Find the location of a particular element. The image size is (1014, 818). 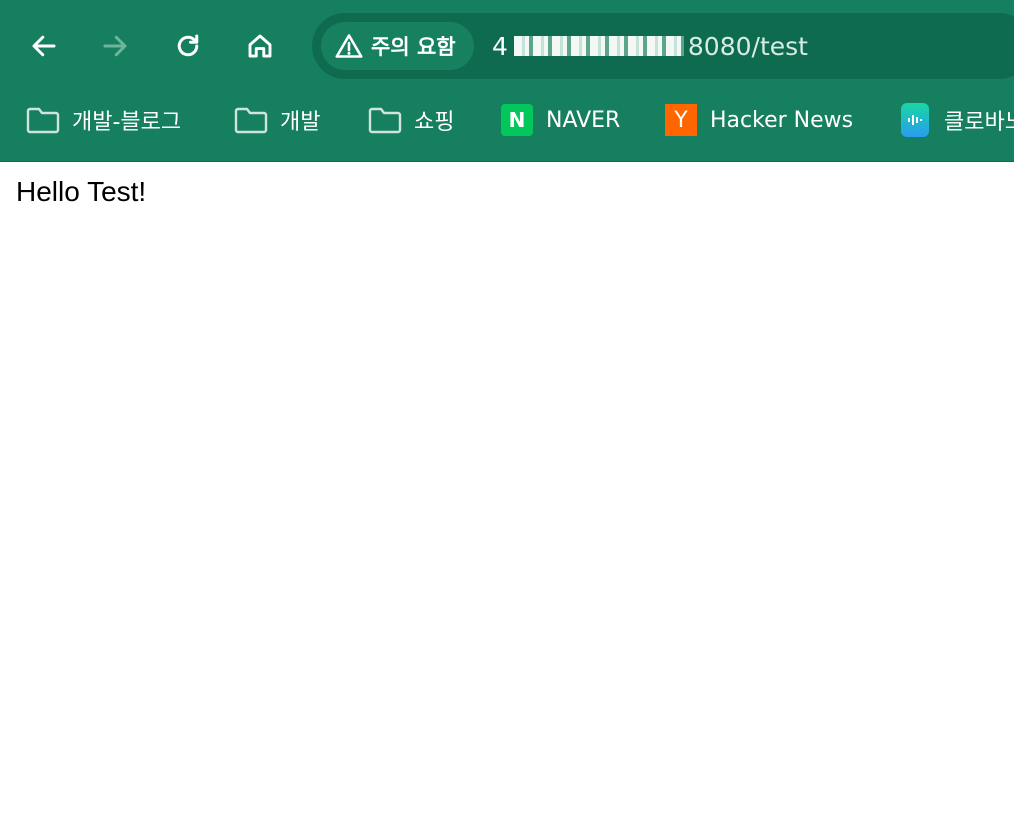

url-host-suffix: 8080 is located at coordinates (719, 46).